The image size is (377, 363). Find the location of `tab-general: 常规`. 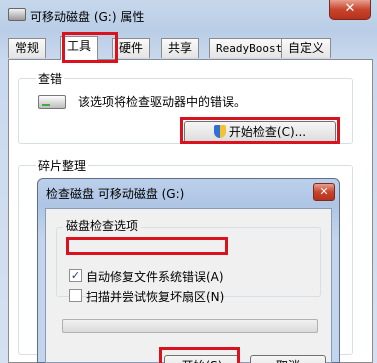

tab-general: 常规 is located at coordinates (27, 48).